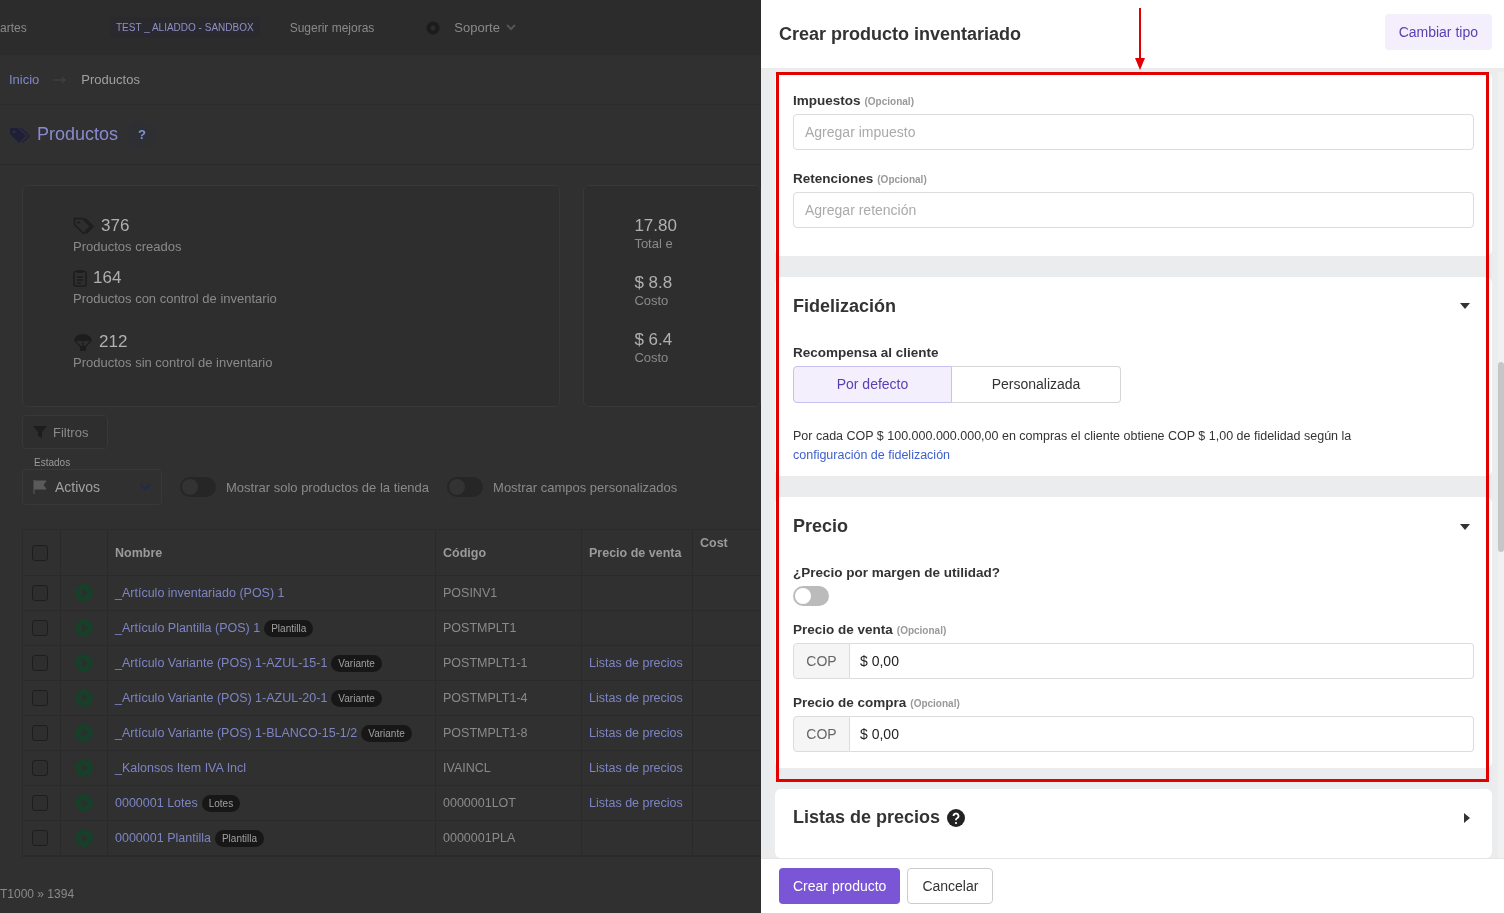 This screenshot has width=1504, height=913. What do you see at coordinates (173, 362) in the screenshot?
I see `stat-label: Productos sin control de inventario` at bounding box center [173, 362].